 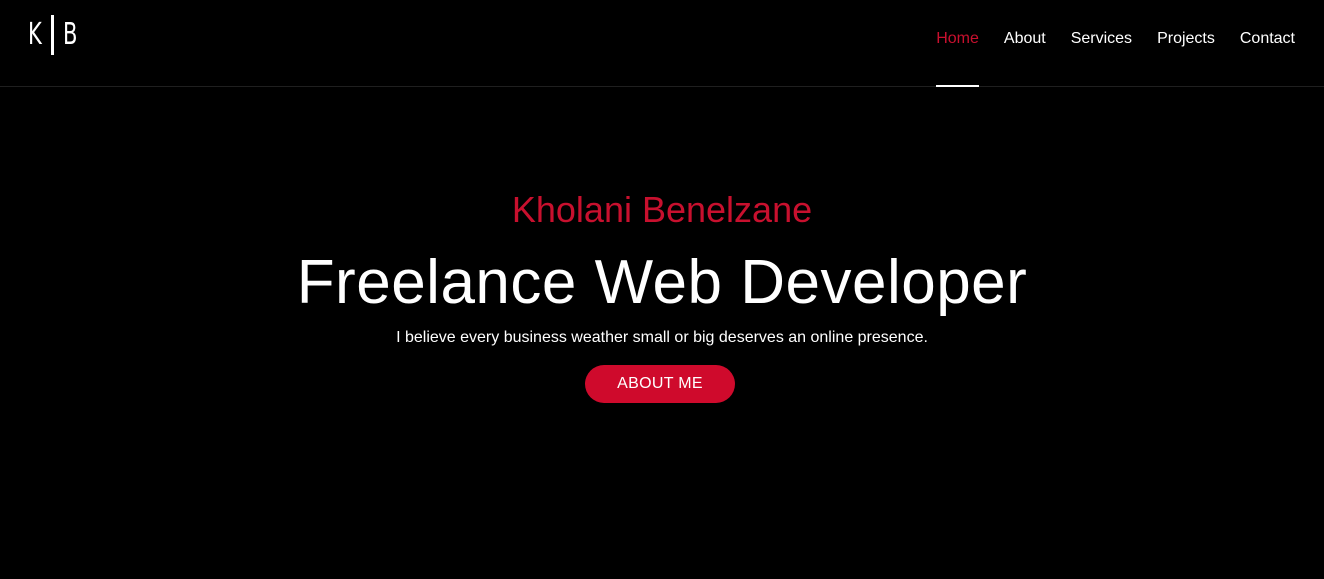 I want to click on nav-link-services-label: Services, so click(x=1101, y=38).